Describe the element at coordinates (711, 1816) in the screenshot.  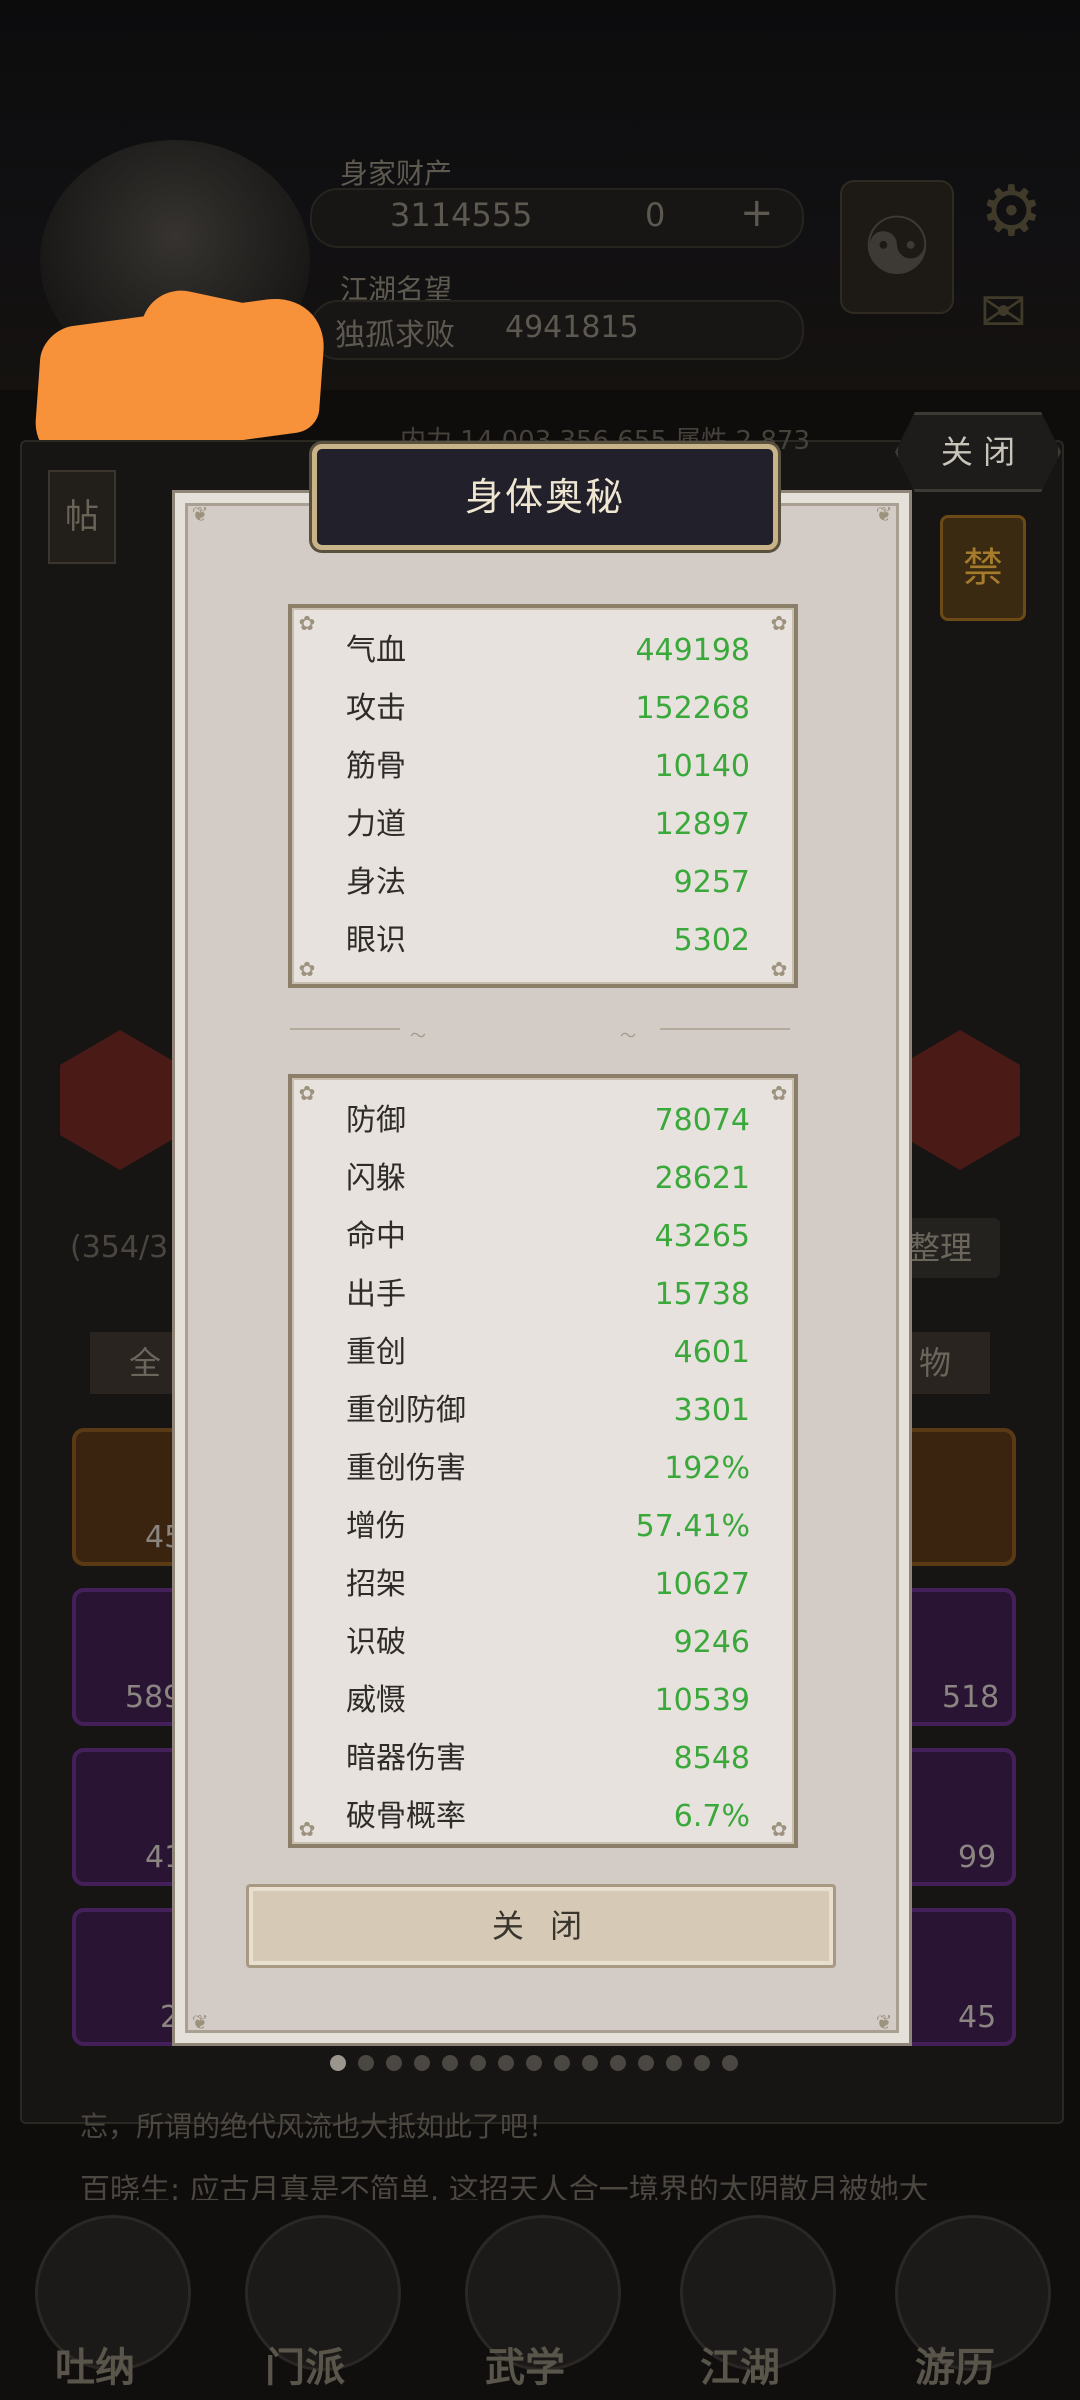
I see `stat-value: 6.7%` at that location.